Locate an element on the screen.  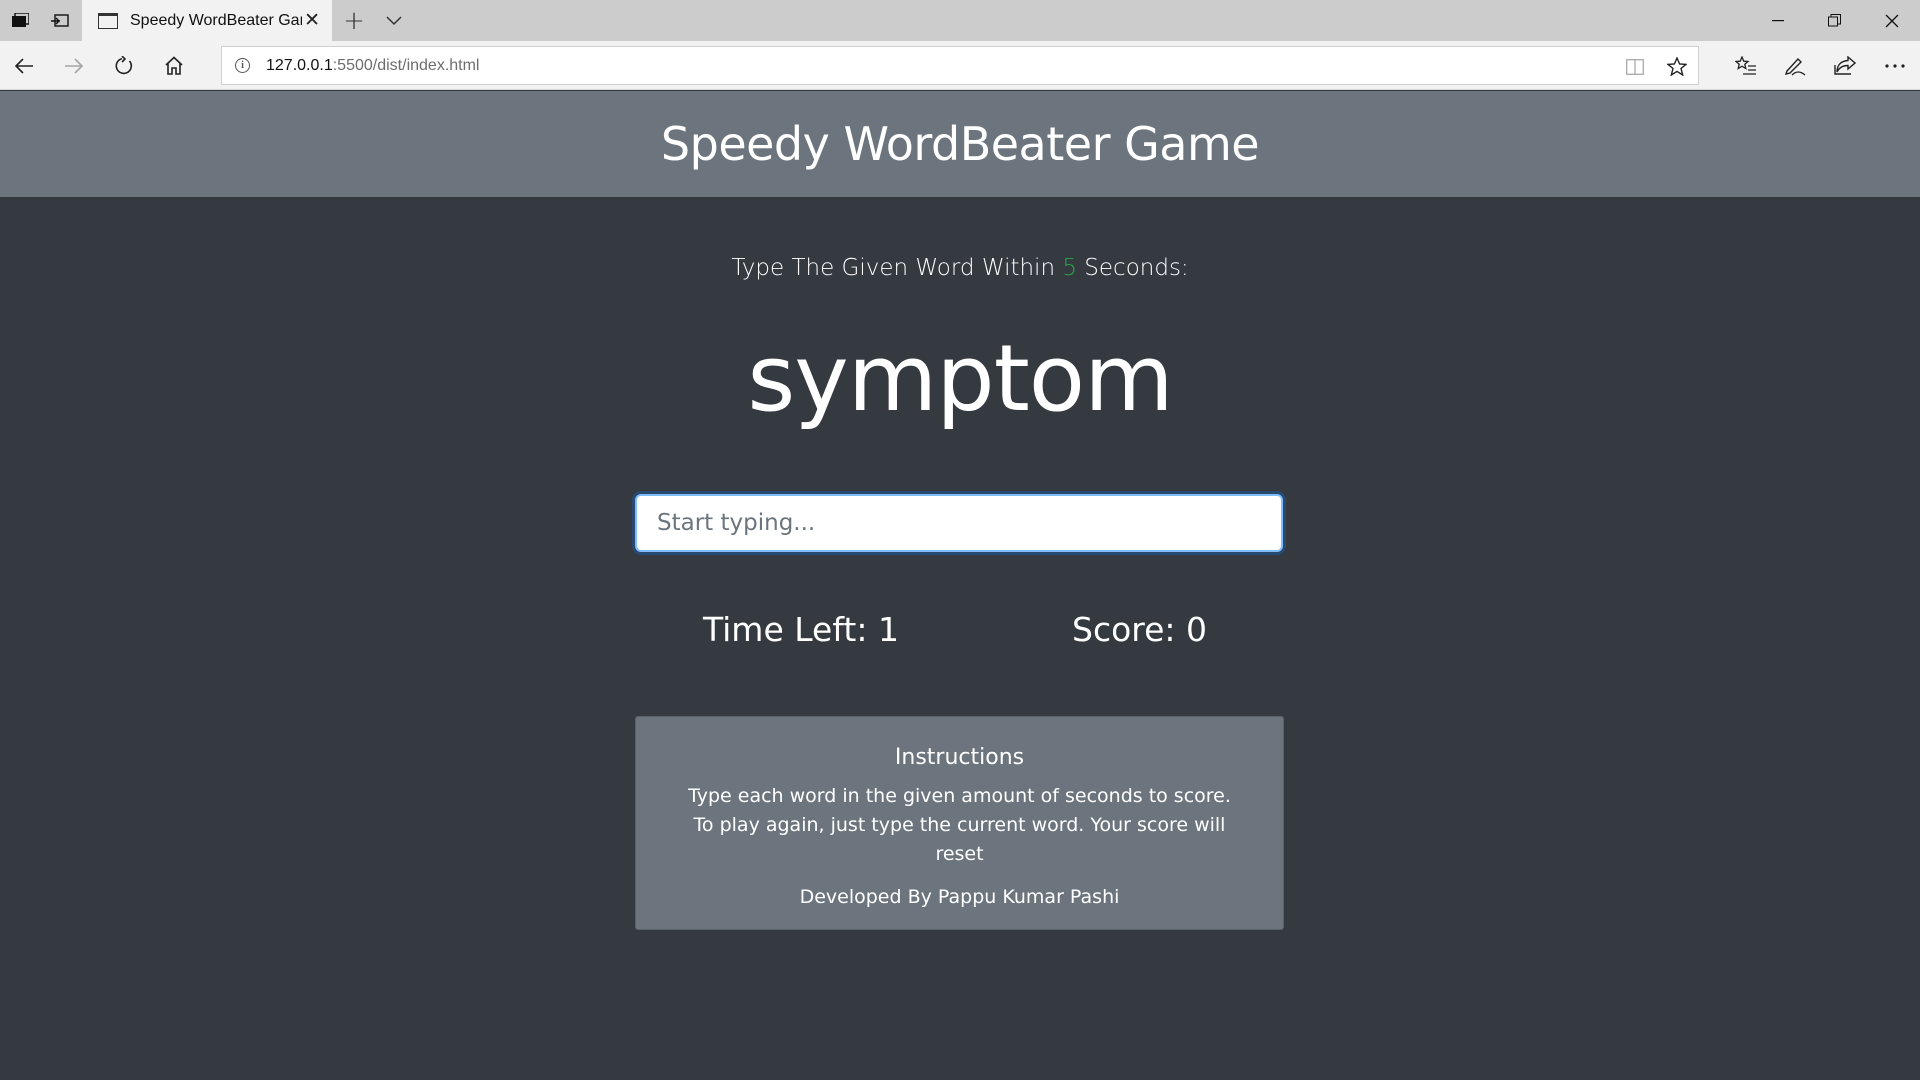
back-arrow-icon is located at coordinates (24, 65).